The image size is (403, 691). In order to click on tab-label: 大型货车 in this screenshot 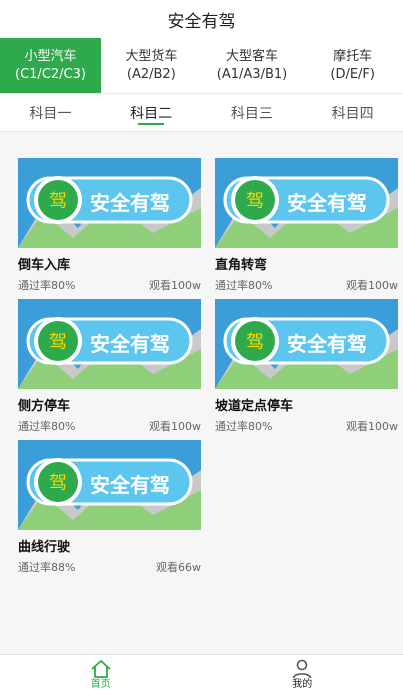, I will do `click(151, 56)`.